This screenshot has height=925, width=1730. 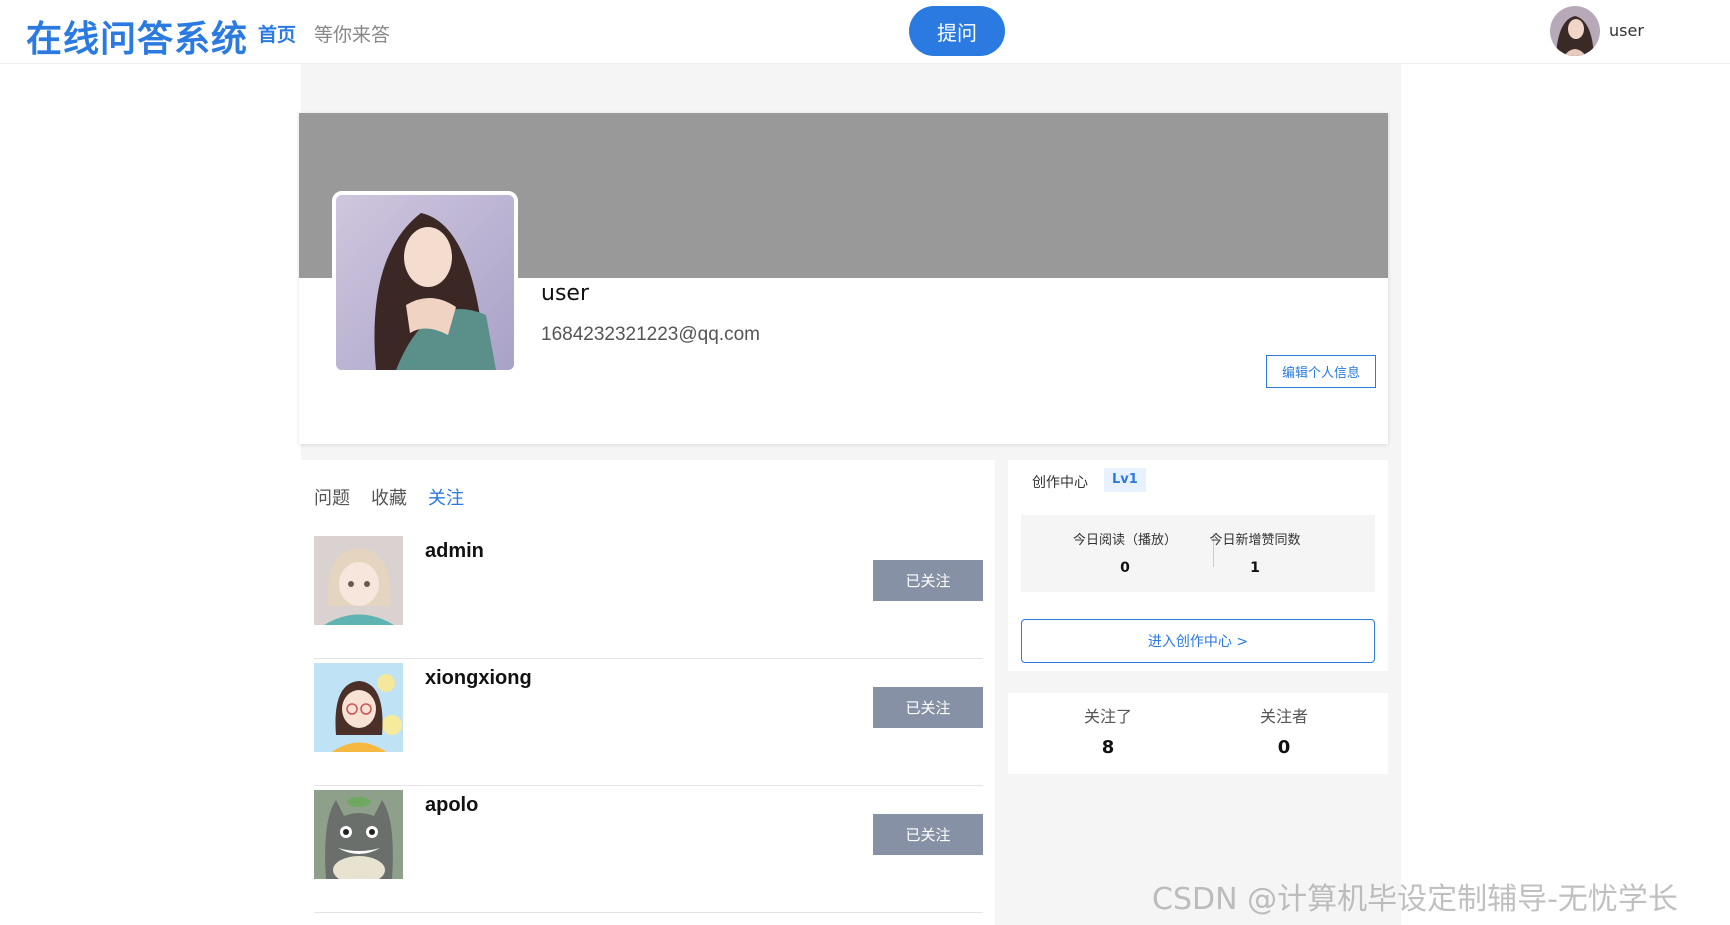 What do you see at coordinates (332, 497) in the screenshot?
I see `tab-questions: 问题` at bounding box center [332, 497].